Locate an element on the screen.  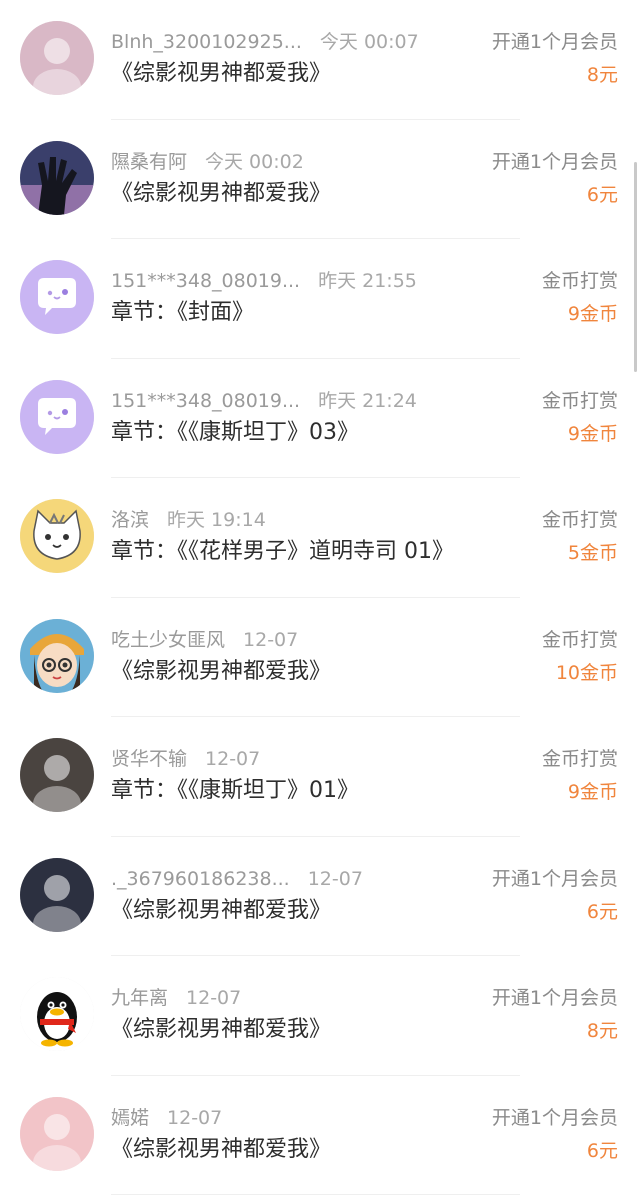
user-name: 九年离 is located at coordinates (139, 998).